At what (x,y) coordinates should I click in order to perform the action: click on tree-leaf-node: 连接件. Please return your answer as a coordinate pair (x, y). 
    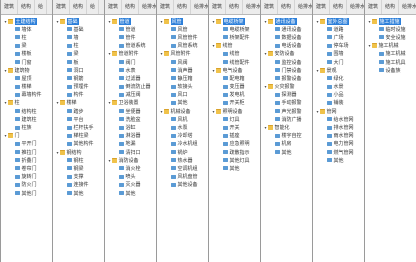
    Looking at the image, I should click on (78, 185).